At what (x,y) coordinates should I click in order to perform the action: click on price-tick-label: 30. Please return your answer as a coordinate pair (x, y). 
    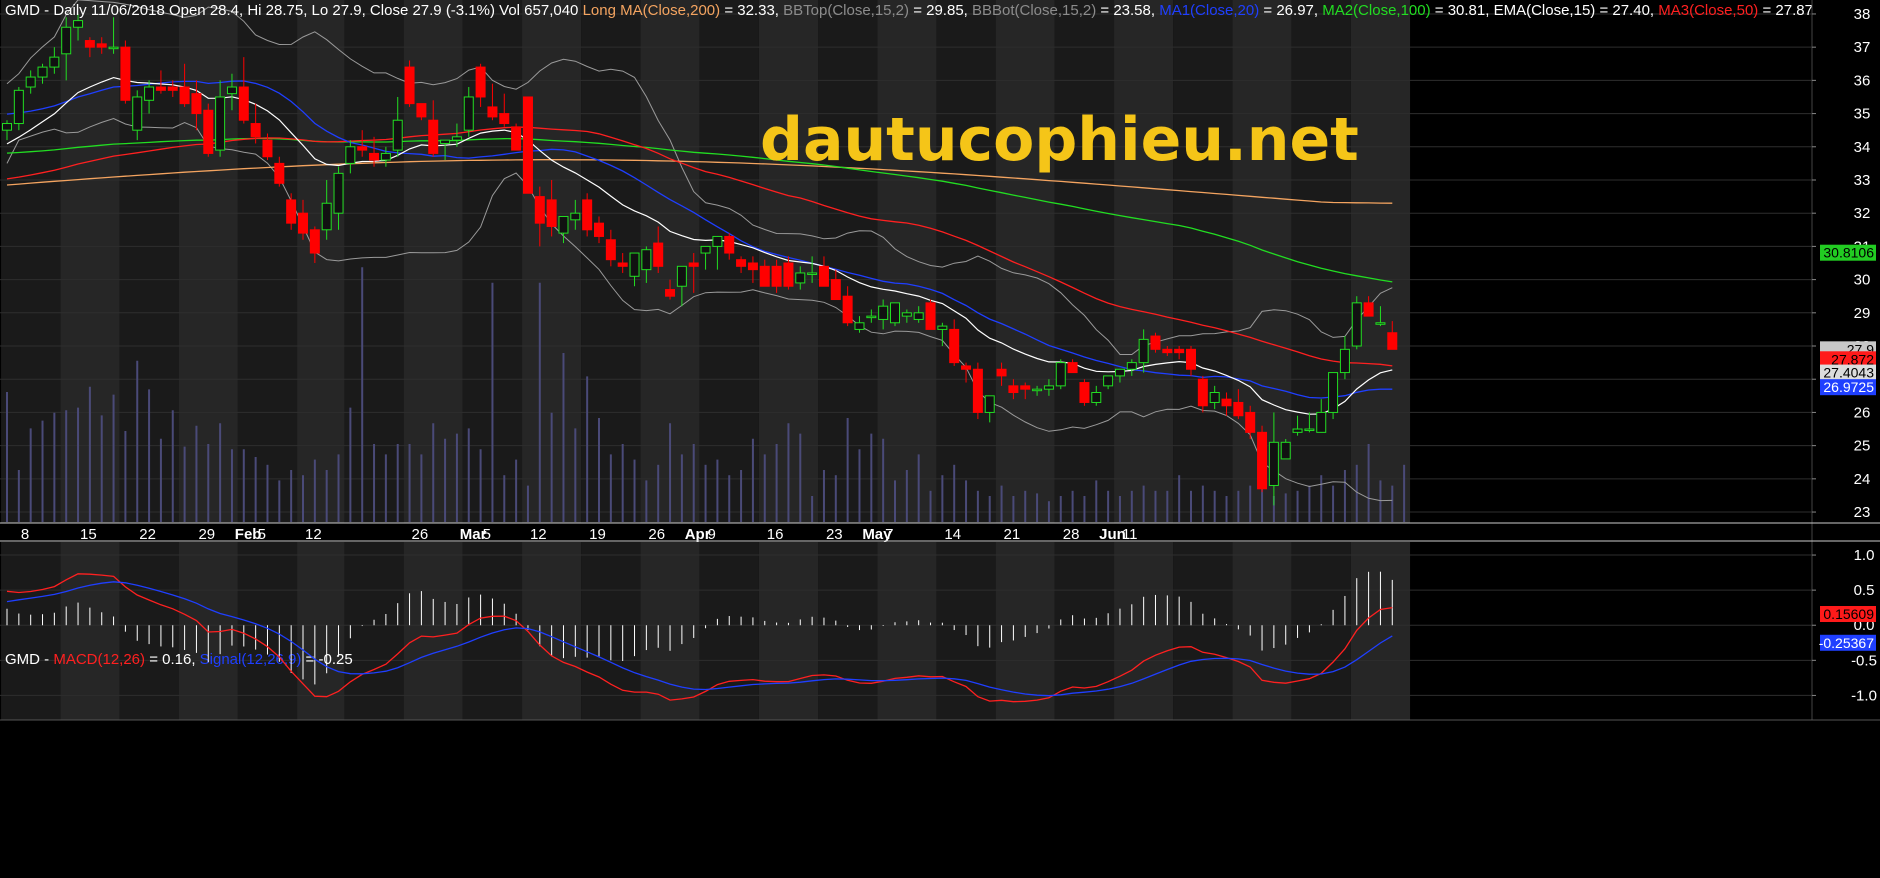
    Looking at the image, I should click on (1862, 280).